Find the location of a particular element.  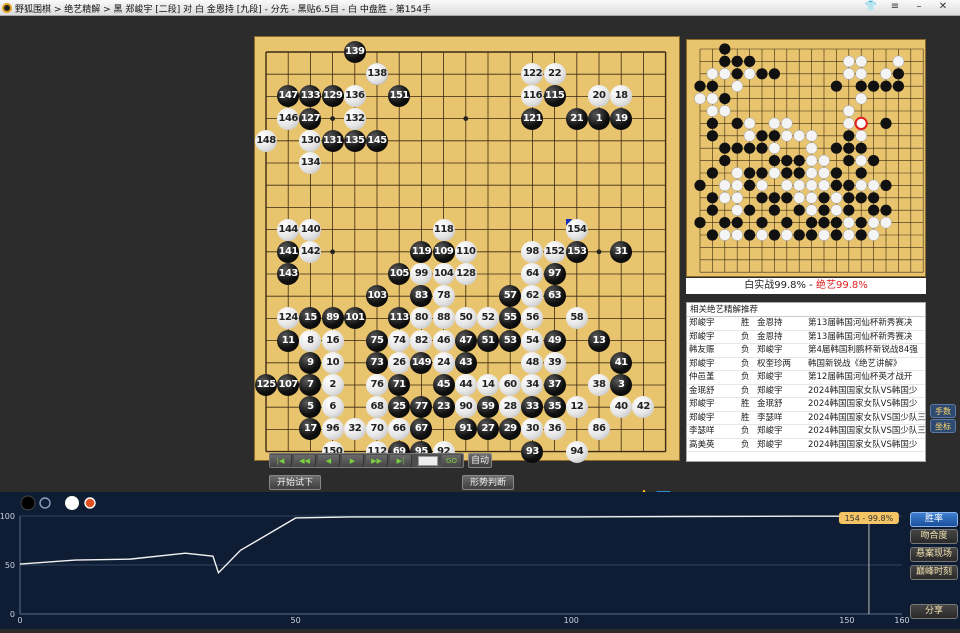

event-name: 韩国新锐战《绝艺讲解》 is located at coordinates (855, 363).